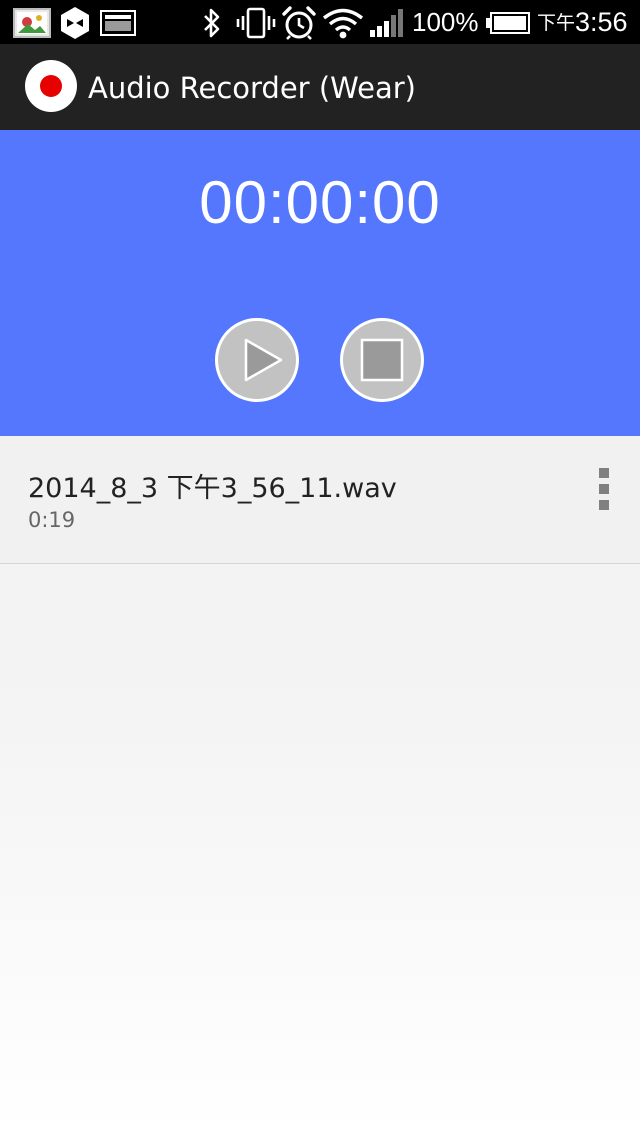 The width and height of the screenshot is (640, 1138). Describe the element at coordinates (212, 488) in the screenshot. I see `recording-file-name: 2014_8_3 下午3_56_11.wav` at that location.